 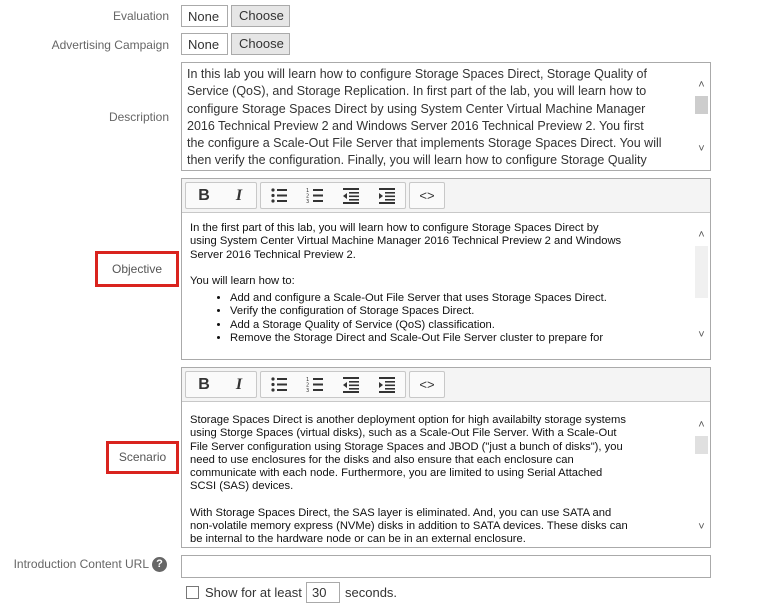 What do you see at coordinates (242, 280) in the screenshot?
I see `objective-intro: You will learn how to:` at bounding box center [242, 280].